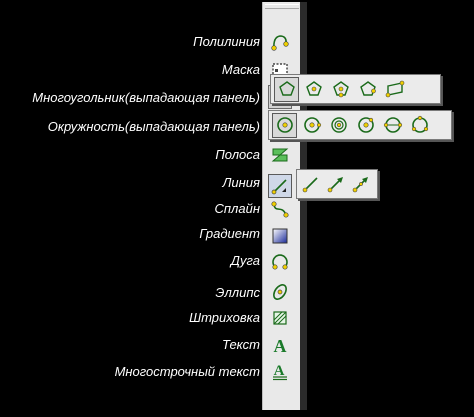  I want to click on polygon-variant-5-button, so click(394, 89).